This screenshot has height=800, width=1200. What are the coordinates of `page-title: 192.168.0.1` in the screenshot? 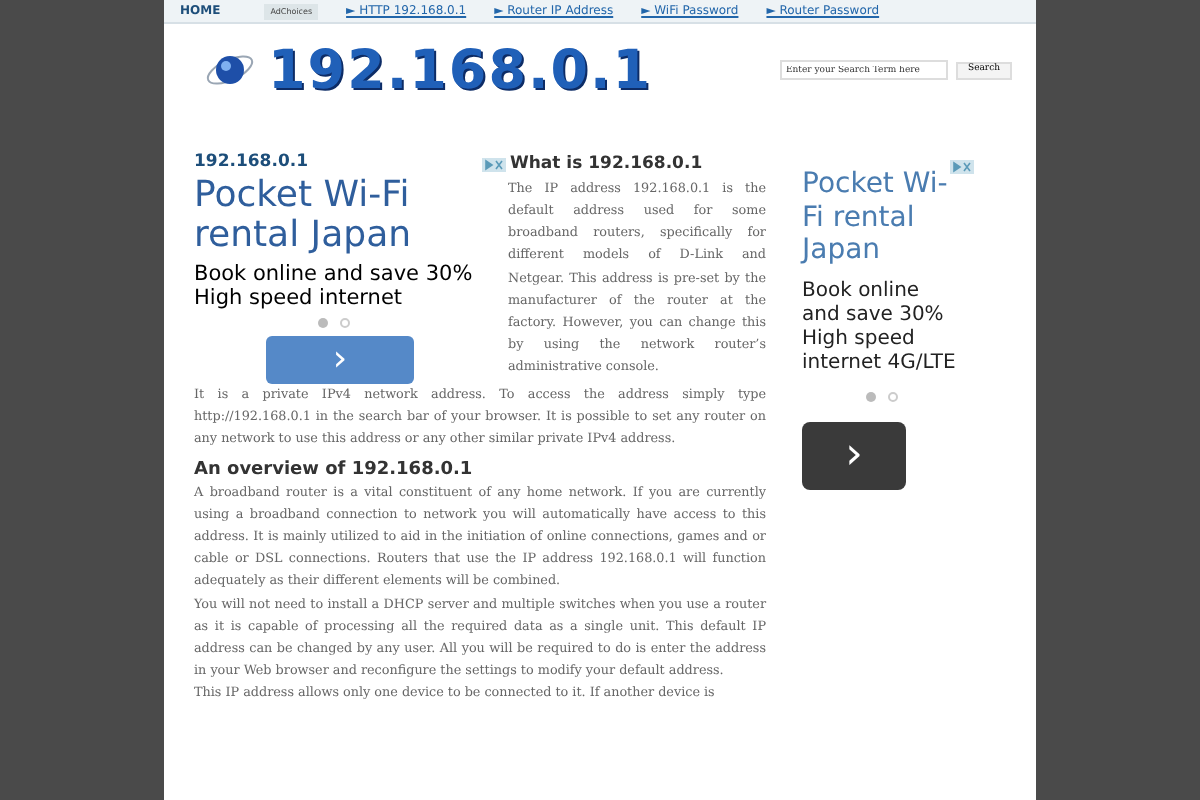 It's located at (252, 162).